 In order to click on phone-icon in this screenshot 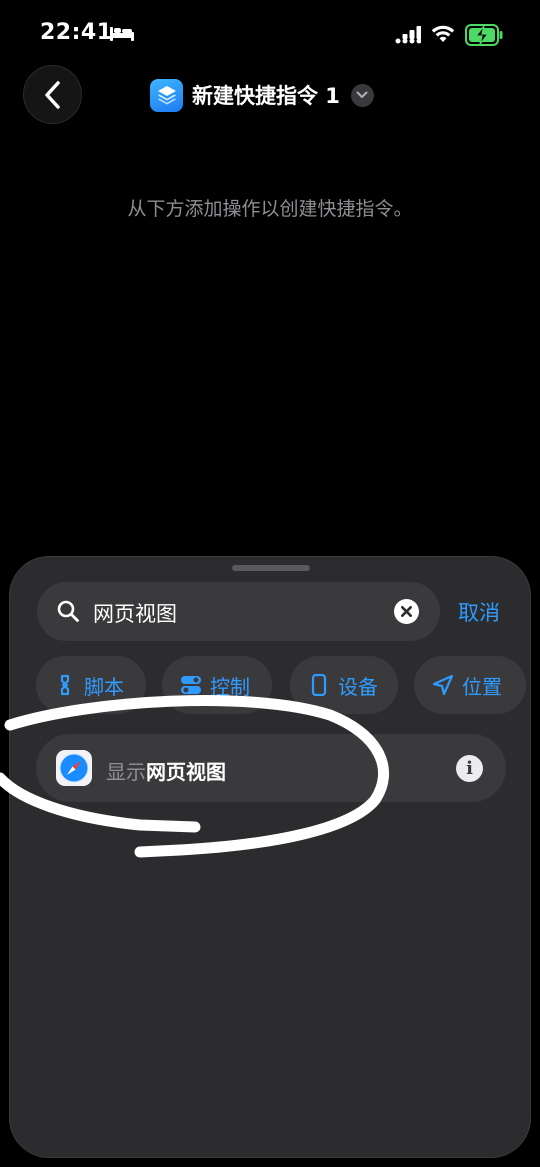, I will do `click(319, 685)`.